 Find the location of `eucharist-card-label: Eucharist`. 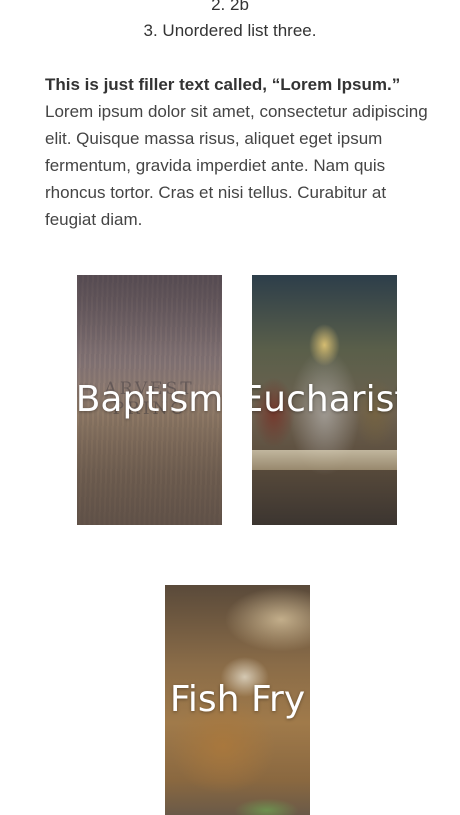

eucharist-card-label: Eucharist is located at coordinates (324, 399).